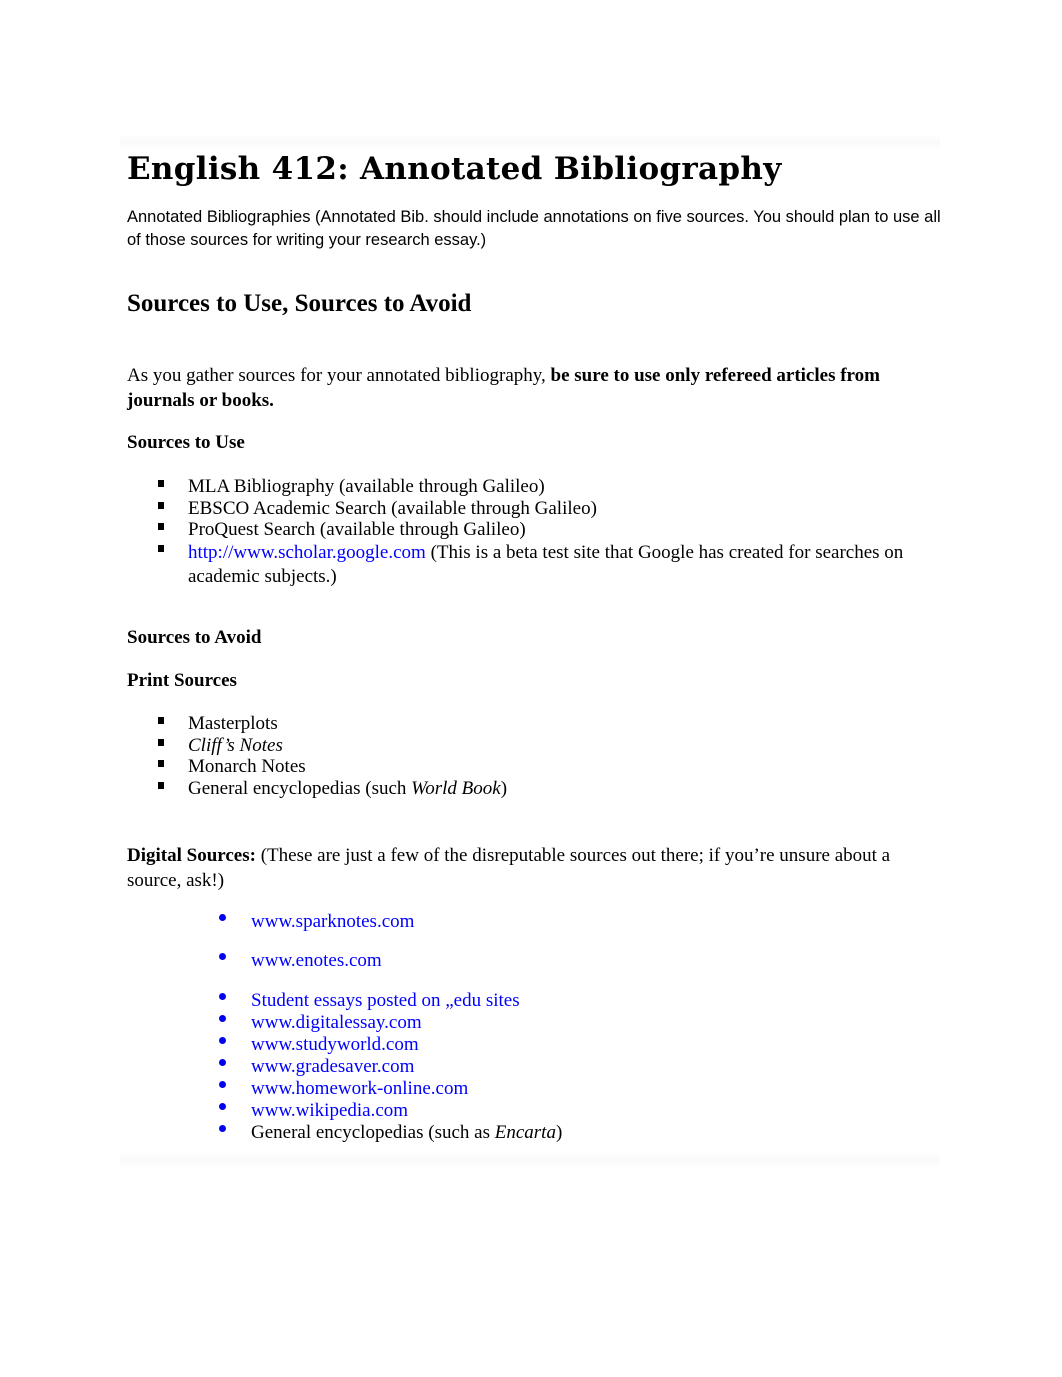 This screenshot has width=1062, height=1377. I want to click on list-item: General encyclopedias (such as Encarta), so click(527, 1133).